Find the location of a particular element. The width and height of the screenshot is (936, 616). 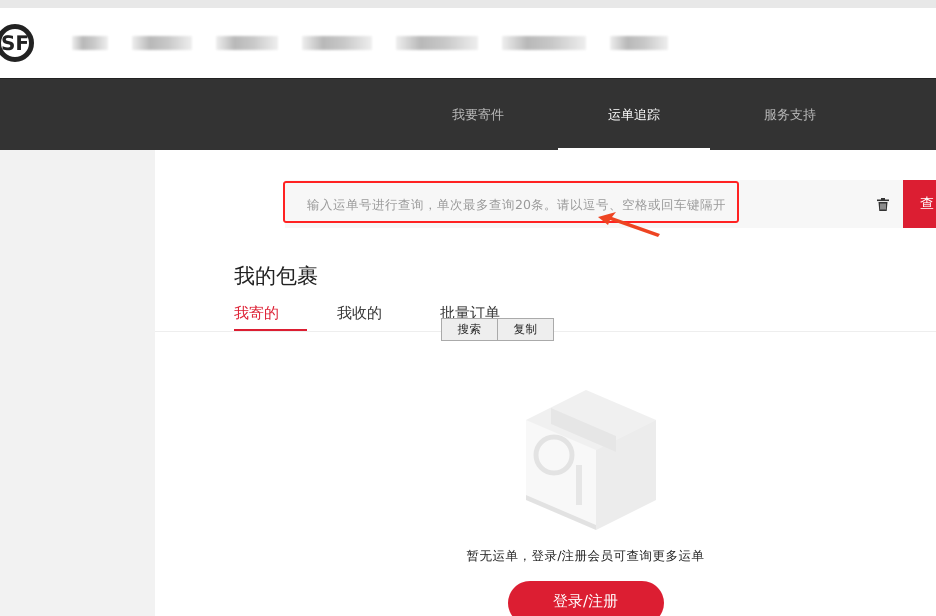

search-button: 查 is located at coordinates (919, 204).